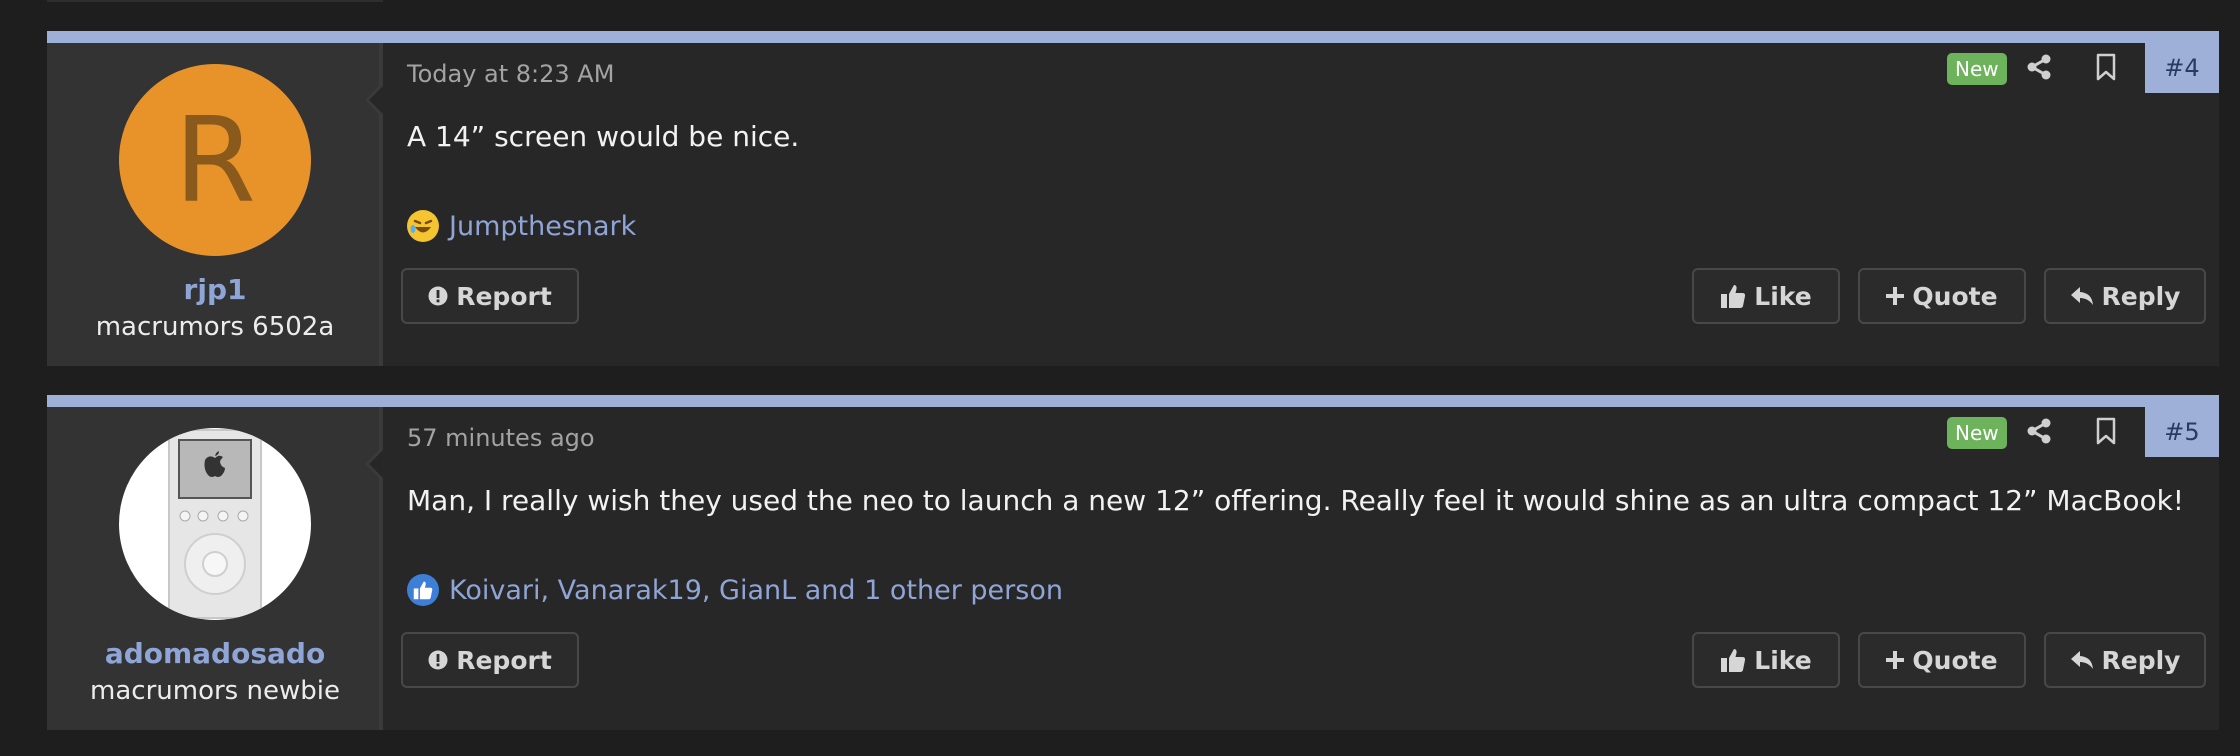  I want to click on post-timestamp: Today at 8:23 AM, so click(510, 74).